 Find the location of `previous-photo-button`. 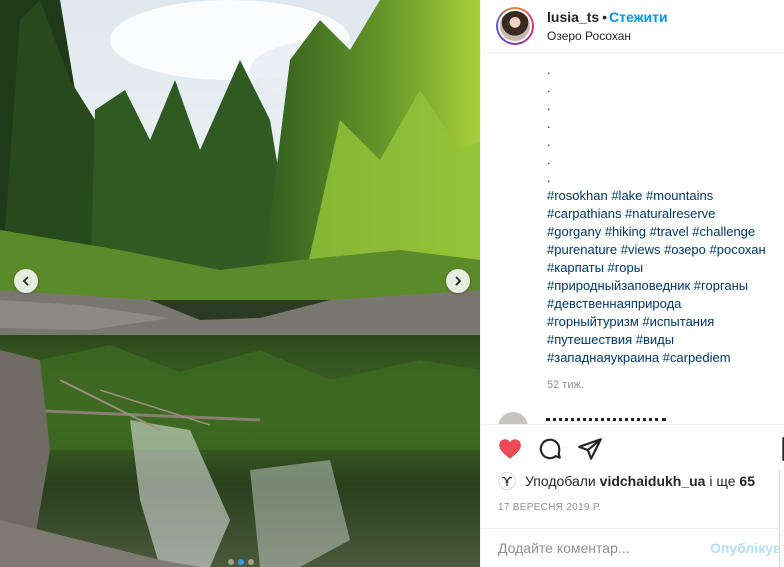

previous-photo-button is located at coordinates (26, 281).